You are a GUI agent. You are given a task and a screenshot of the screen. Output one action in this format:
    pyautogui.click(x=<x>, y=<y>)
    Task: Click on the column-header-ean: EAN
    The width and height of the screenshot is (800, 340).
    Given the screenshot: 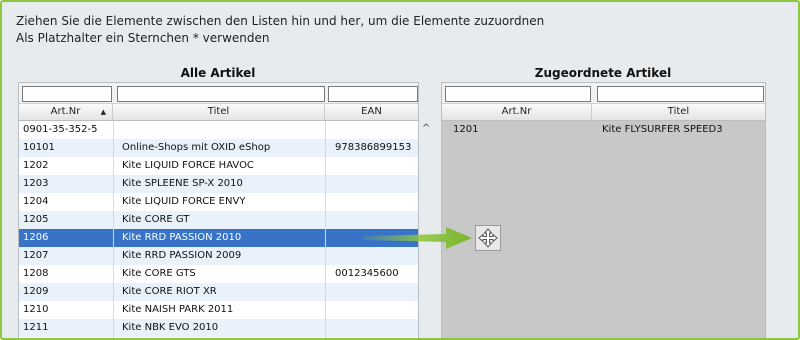 What is the action you would take?
    pyautogui.click(x=371, y=112)
    